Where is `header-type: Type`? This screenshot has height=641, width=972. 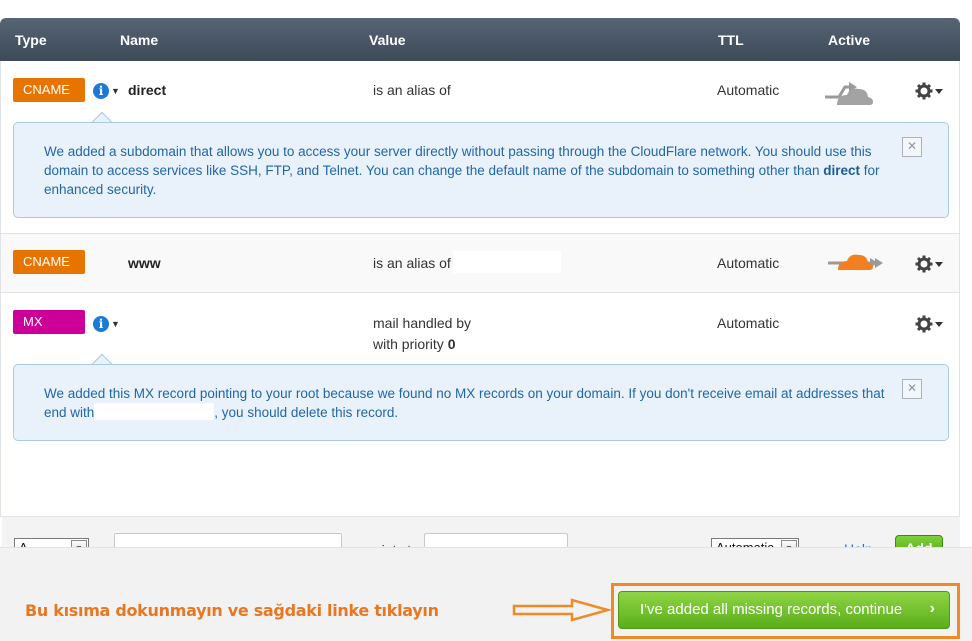 header-type: Type is located at coordinates (31, 40).